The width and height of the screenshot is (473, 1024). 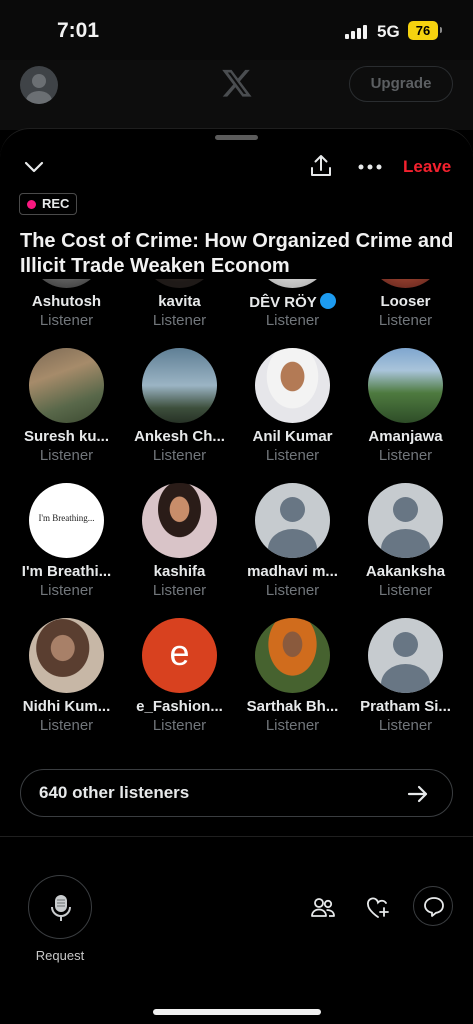 What do you see at coordinates (179, 652) in the screenshot?
I see `avatar-letter: e` at bounding box center [179, 652].